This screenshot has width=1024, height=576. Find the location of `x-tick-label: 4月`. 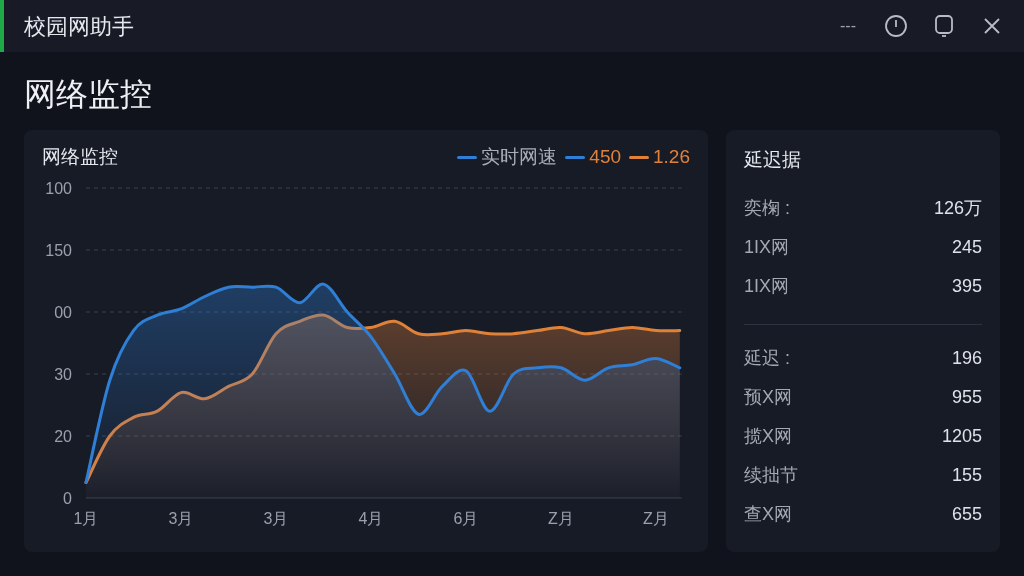

x-tick-label: 4月 is located at coordinates (371, 518).